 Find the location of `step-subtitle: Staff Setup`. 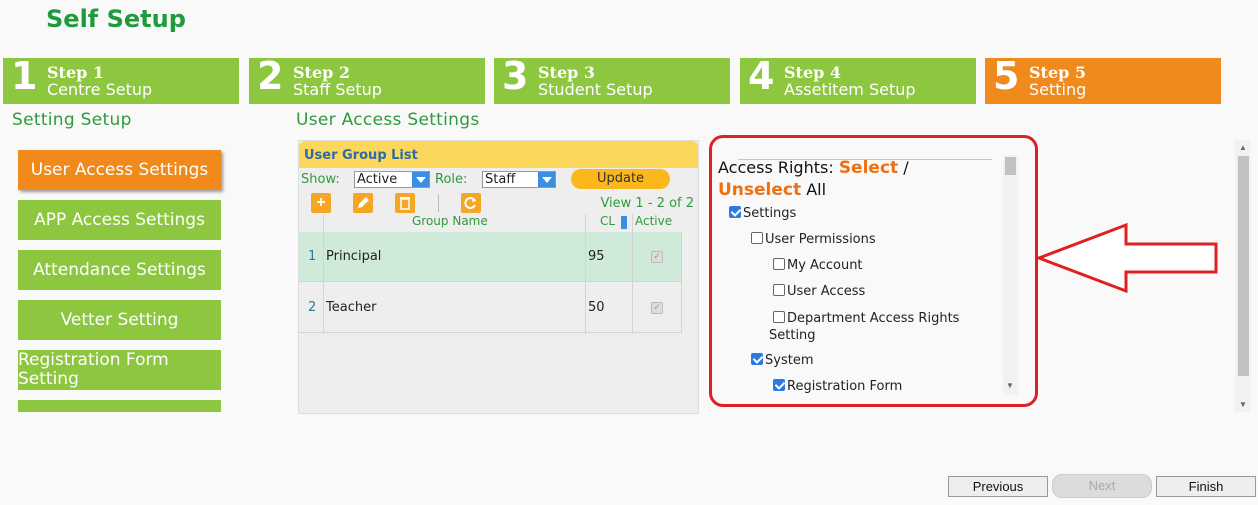

step-subtitle: Staff Setup is located at coordinates (337, 89).